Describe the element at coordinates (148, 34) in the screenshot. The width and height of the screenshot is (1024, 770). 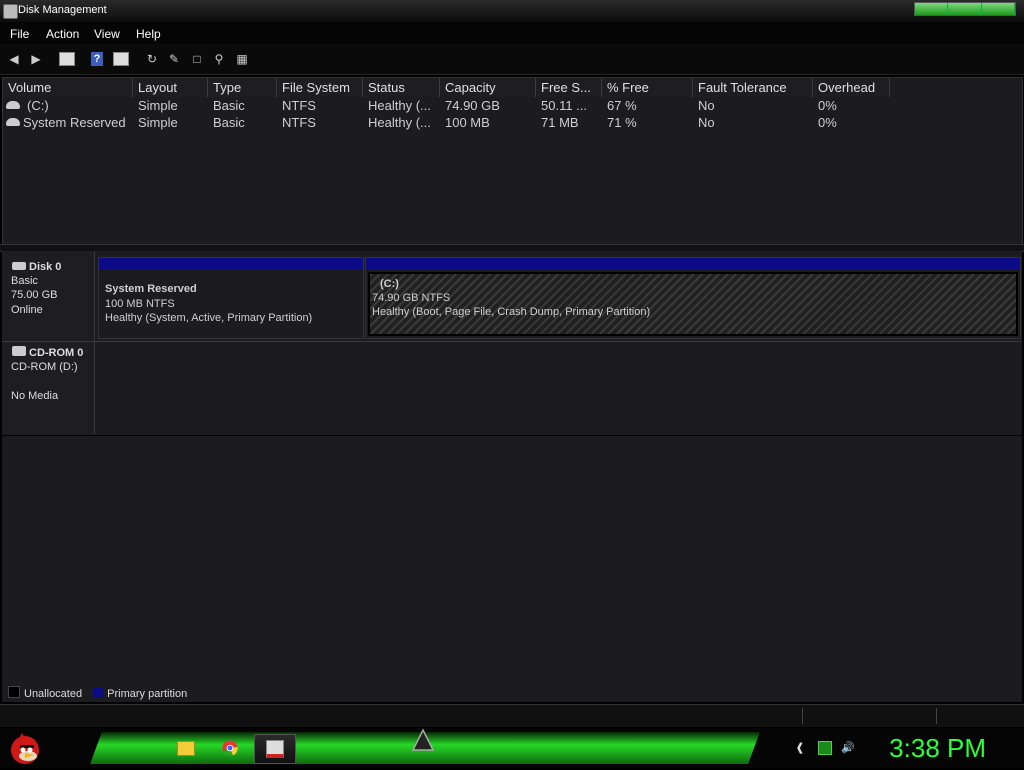
I see `menu-help: Help` at that location.